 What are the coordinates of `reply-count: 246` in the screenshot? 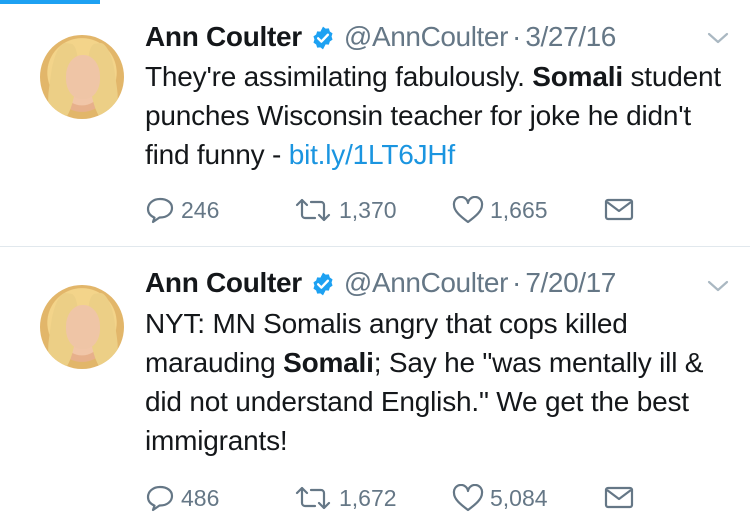 It's located at (200, 209).